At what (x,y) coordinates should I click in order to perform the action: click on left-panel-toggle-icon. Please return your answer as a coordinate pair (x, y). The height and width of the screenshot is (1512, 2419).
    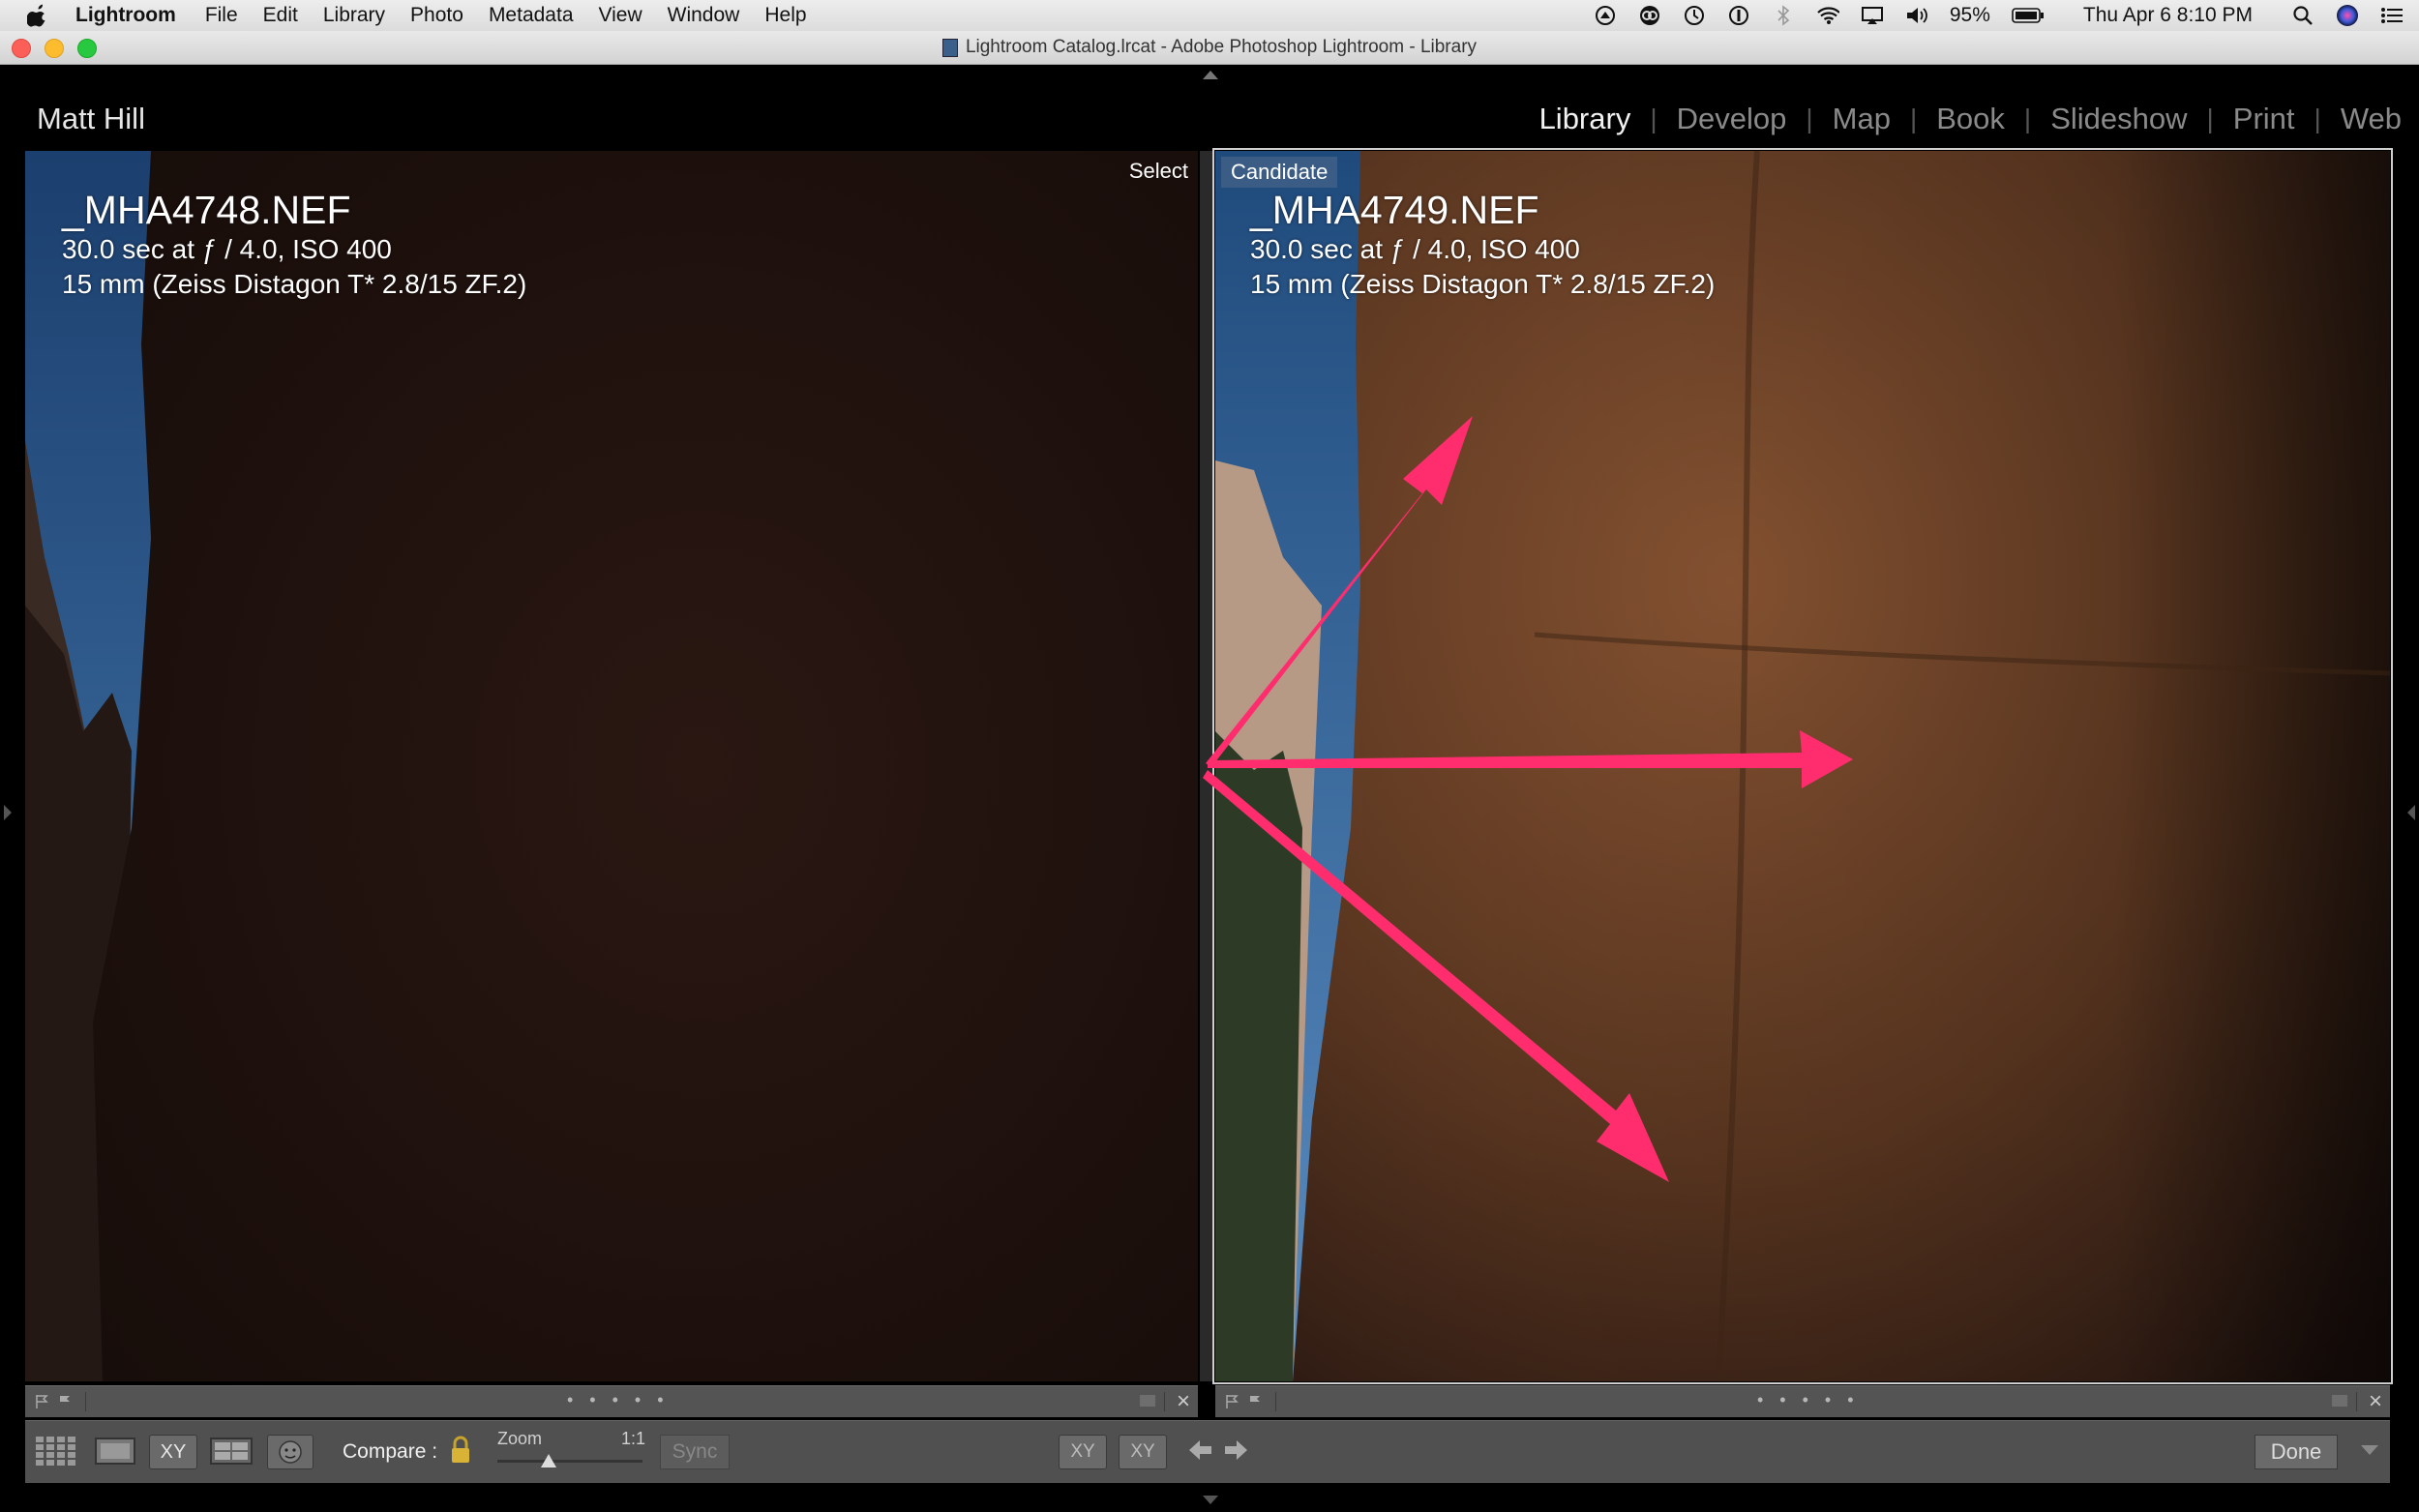
    Looking at the image, I should click on (8, 813).